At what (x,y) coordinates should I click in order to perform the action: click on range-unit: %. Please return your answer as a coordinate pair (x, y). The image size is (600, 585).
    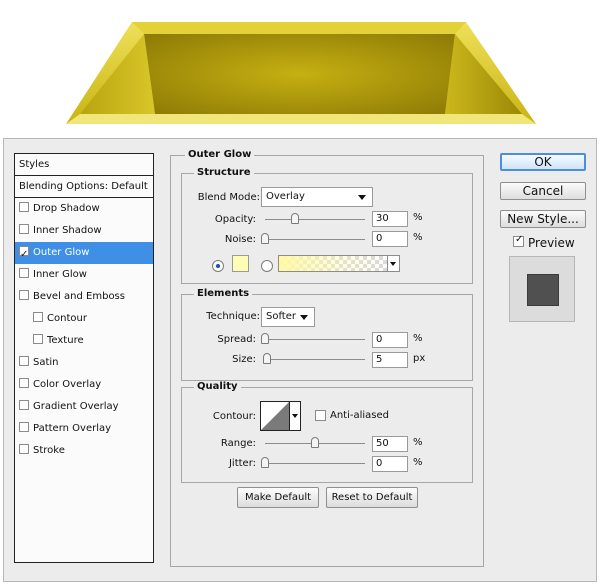
    Looking at the image, I should click on (418, 442).